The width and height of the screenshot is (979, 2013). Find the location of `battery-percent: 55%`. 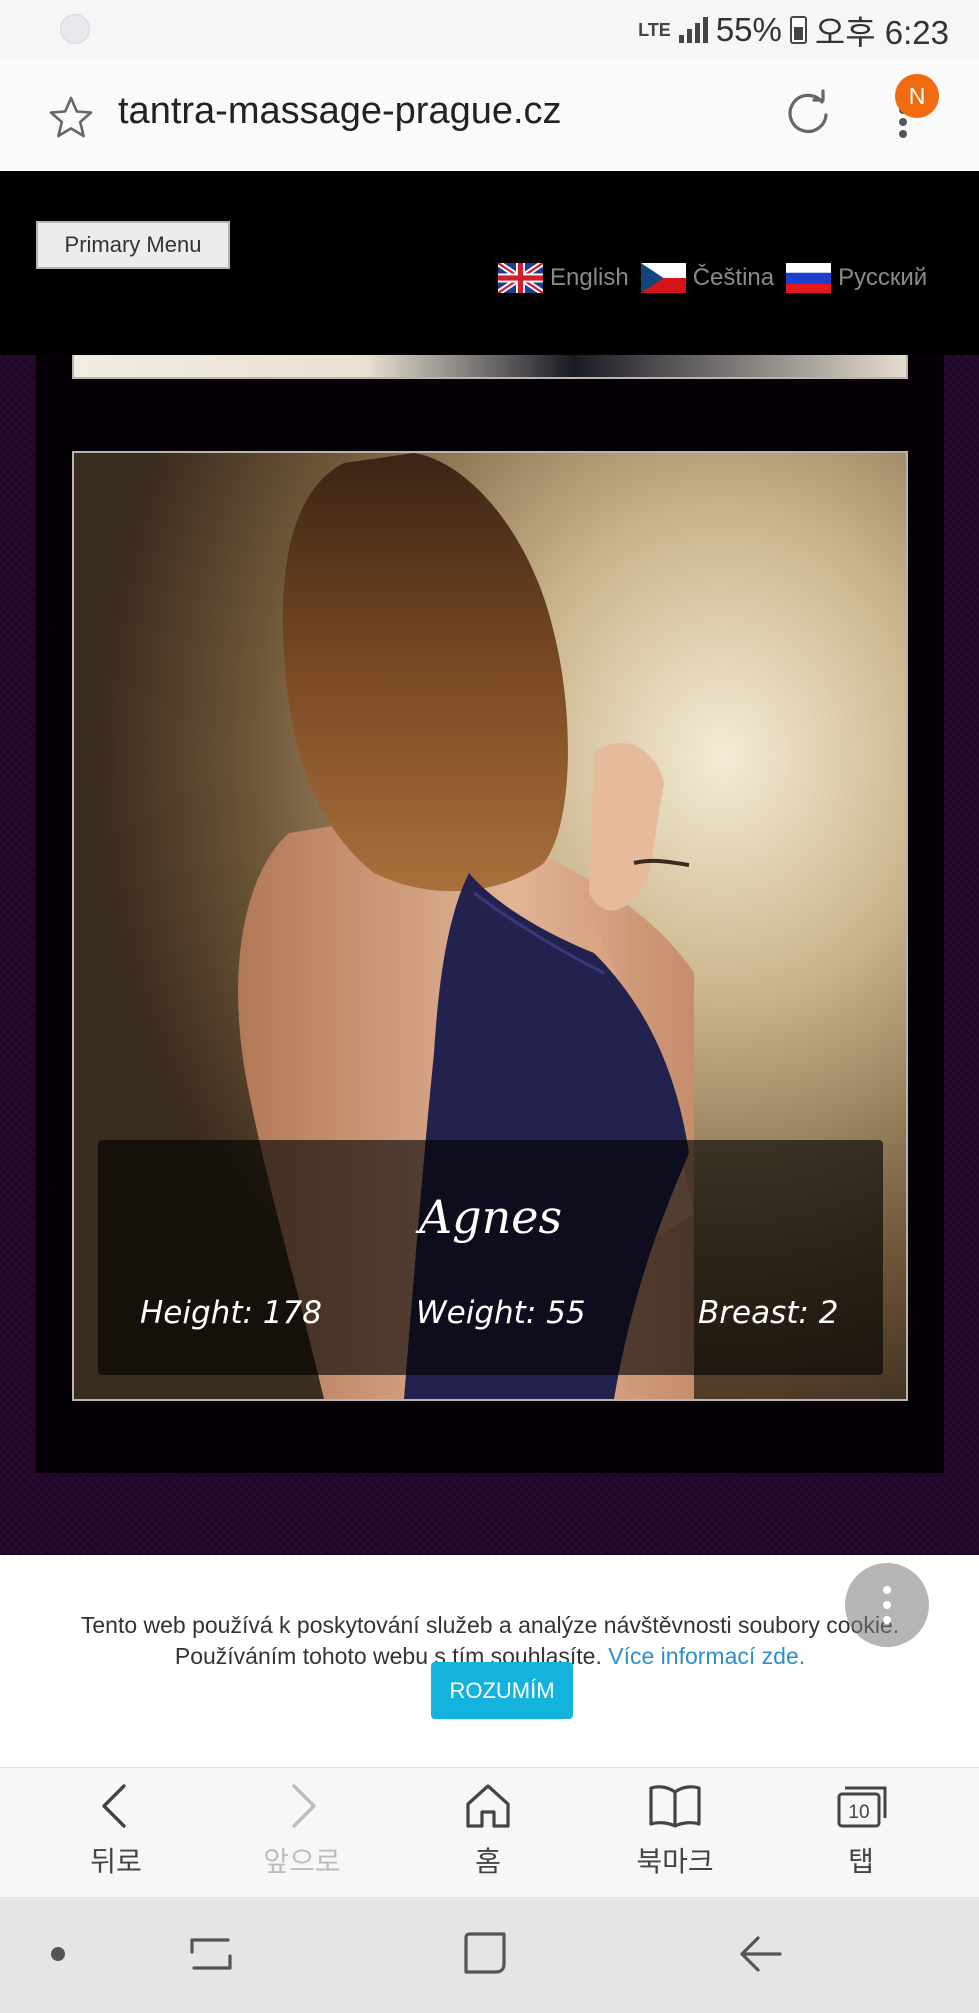

battery-percent: 55% is located at coordinates (748, 29).